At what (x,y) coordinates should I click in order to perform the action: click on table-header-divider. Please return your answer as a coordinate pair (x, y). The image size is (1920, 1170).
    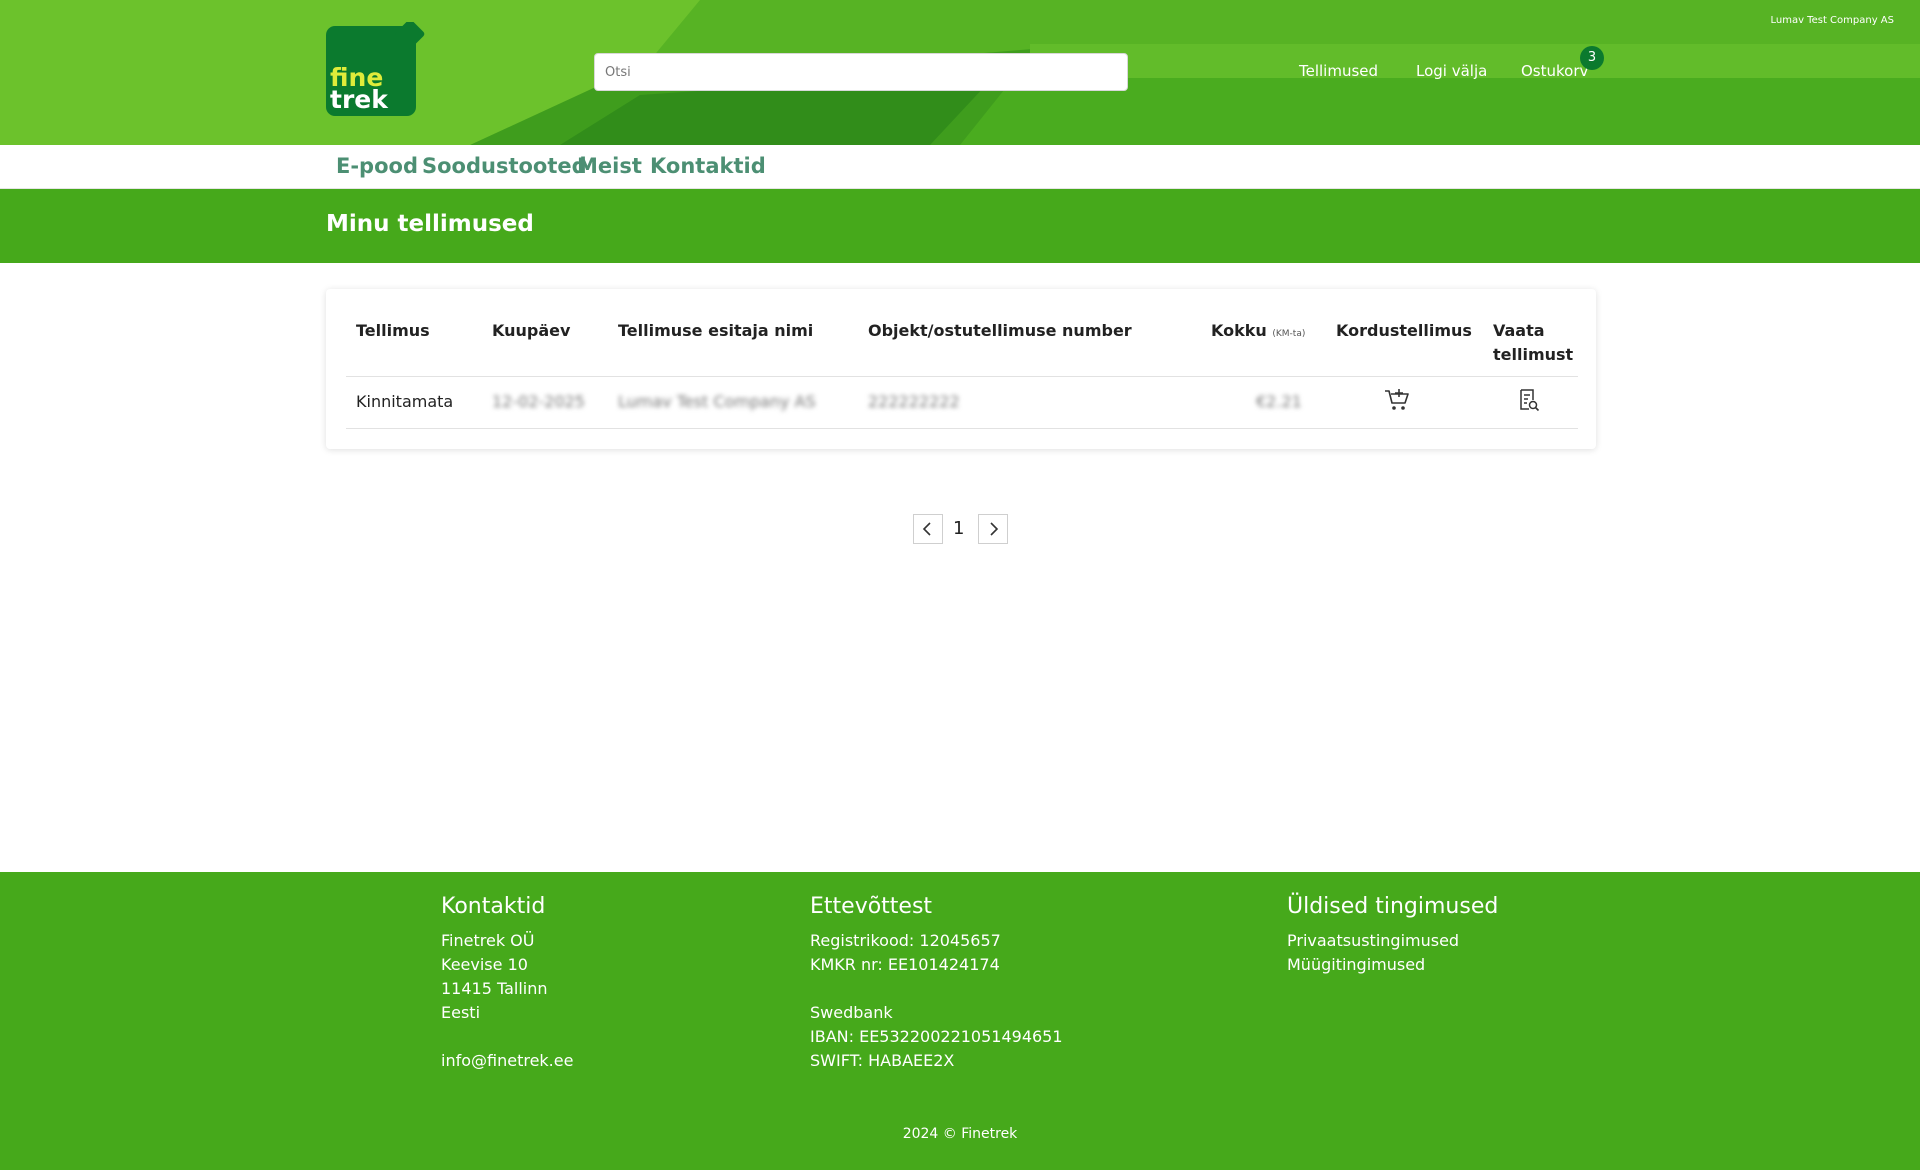
    Looking at the image, I should click on (962, 376).